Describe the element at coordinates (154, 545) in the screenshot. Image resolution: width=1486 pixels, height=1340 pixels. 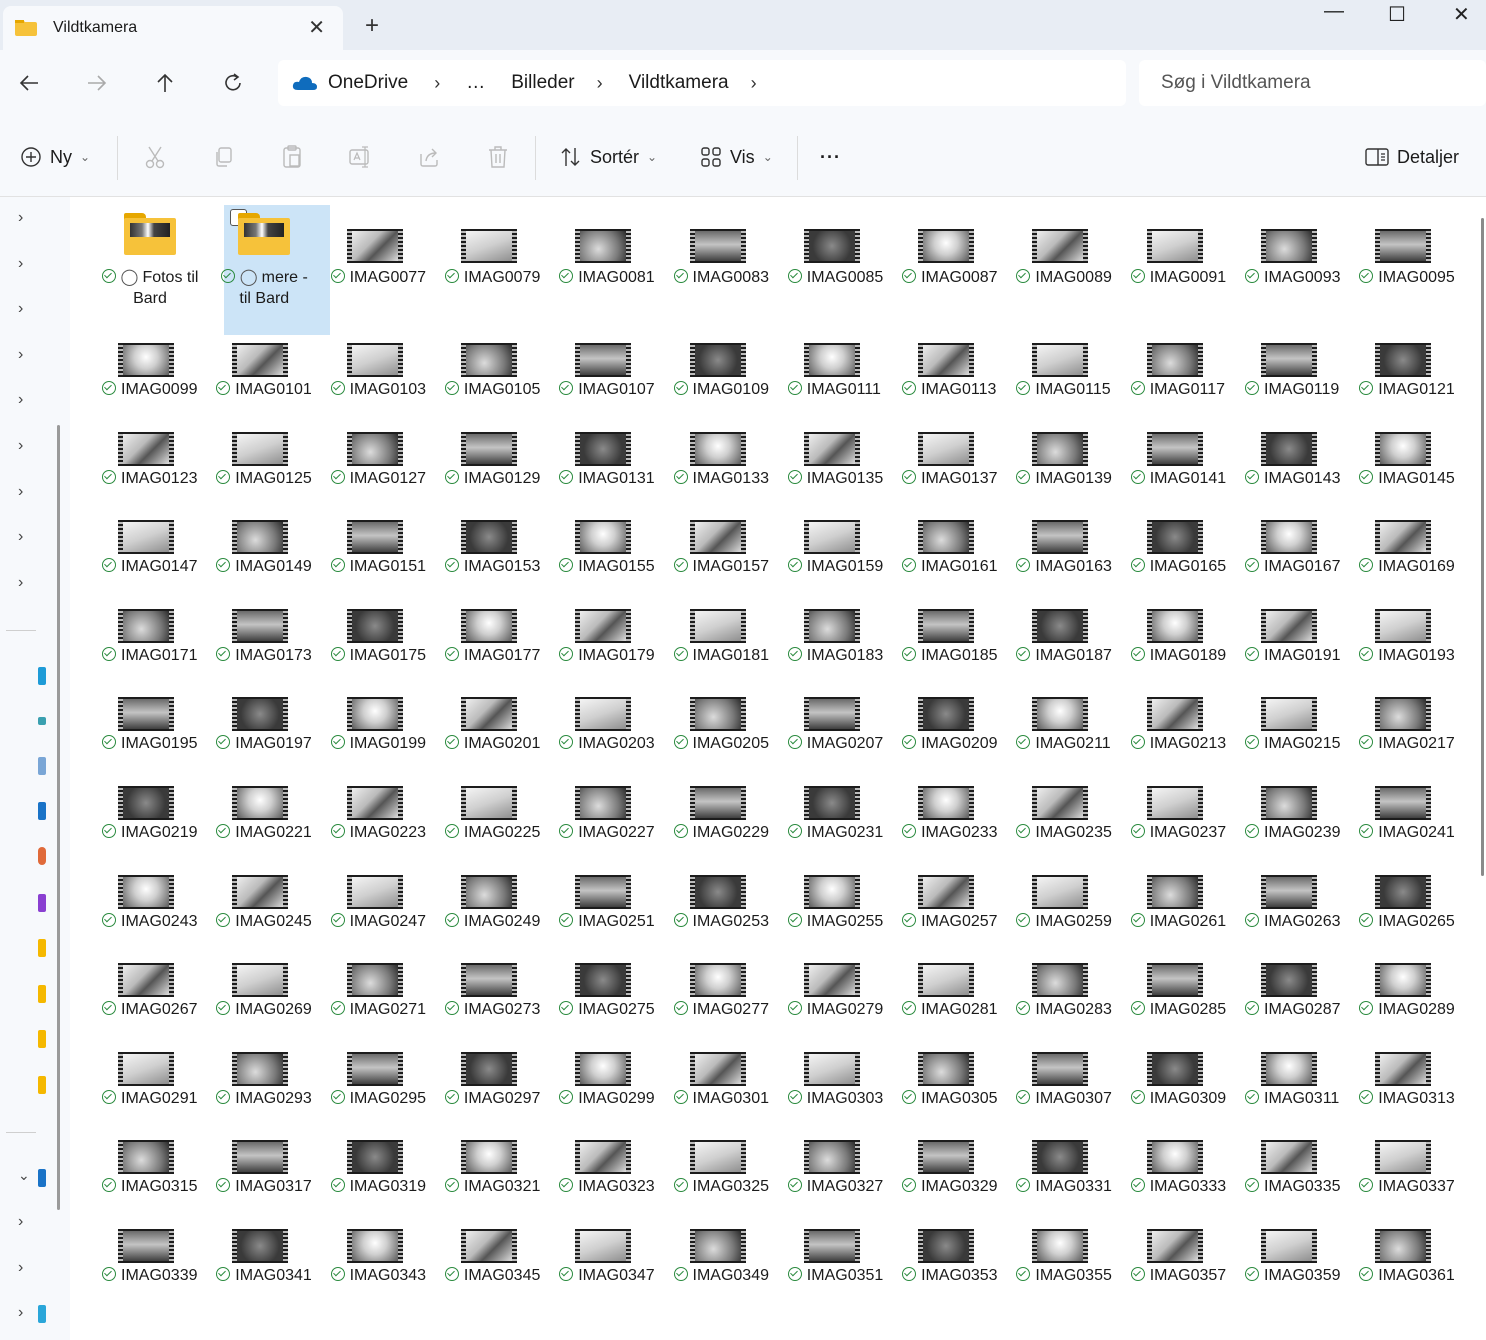
I see `file-item: IMAG0147` at that location.